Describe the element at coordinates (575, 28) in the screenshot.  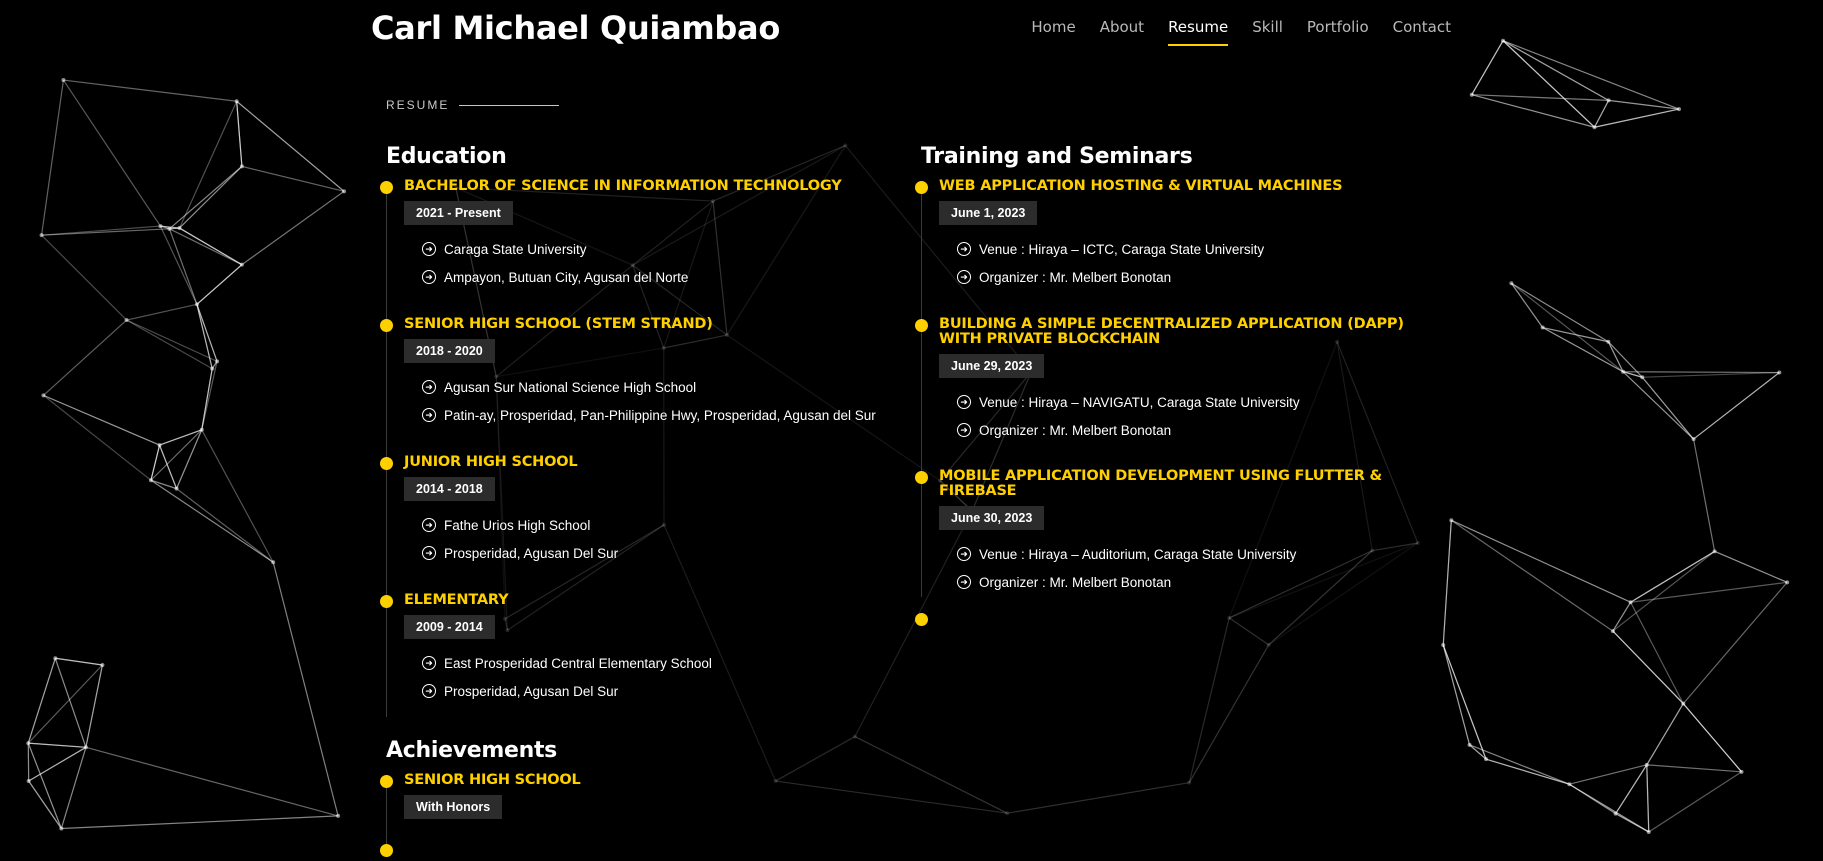
I see `site-logo: Carl Michael Quiambao` at that location.